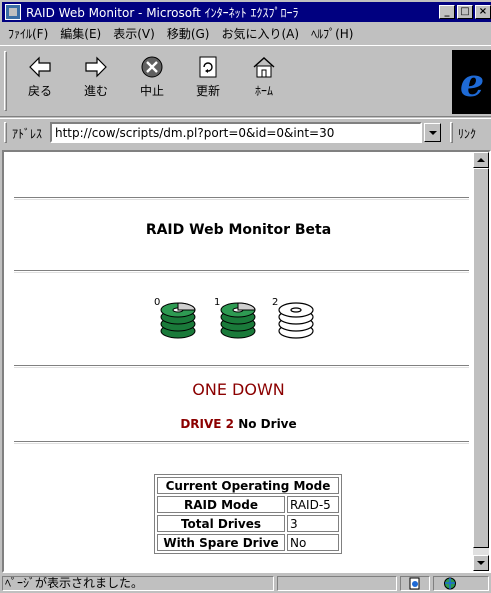 The image size is (491, 593). What do you see at coordinates (208, 67) in the screenshot?
I see `refresh-icon` at bounding box center [208, 67].